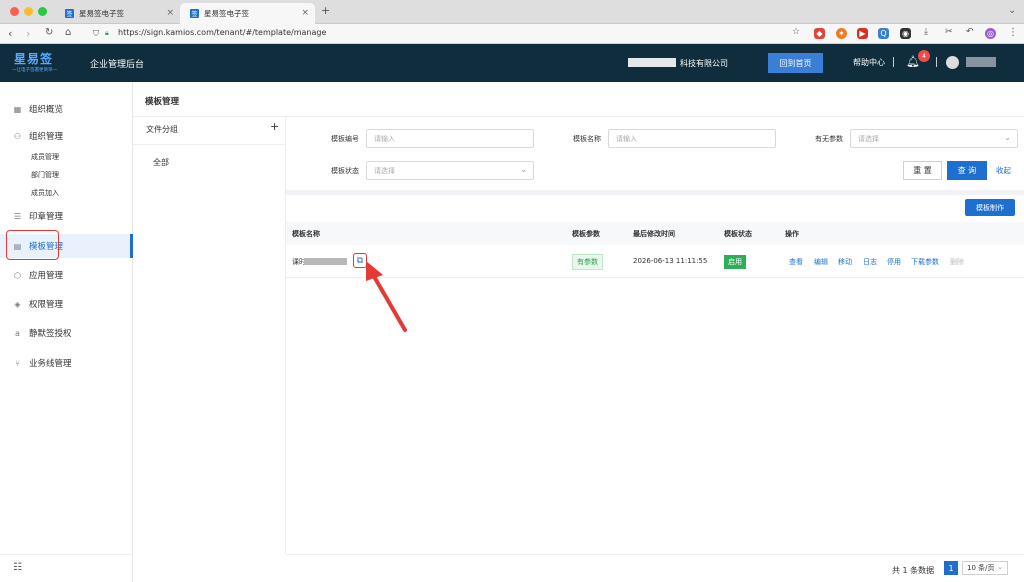  Describe the element at coordinates (66, 109) in the screenshot. I see `sidebar-item-overview: ▦ 组织概览` at that location.